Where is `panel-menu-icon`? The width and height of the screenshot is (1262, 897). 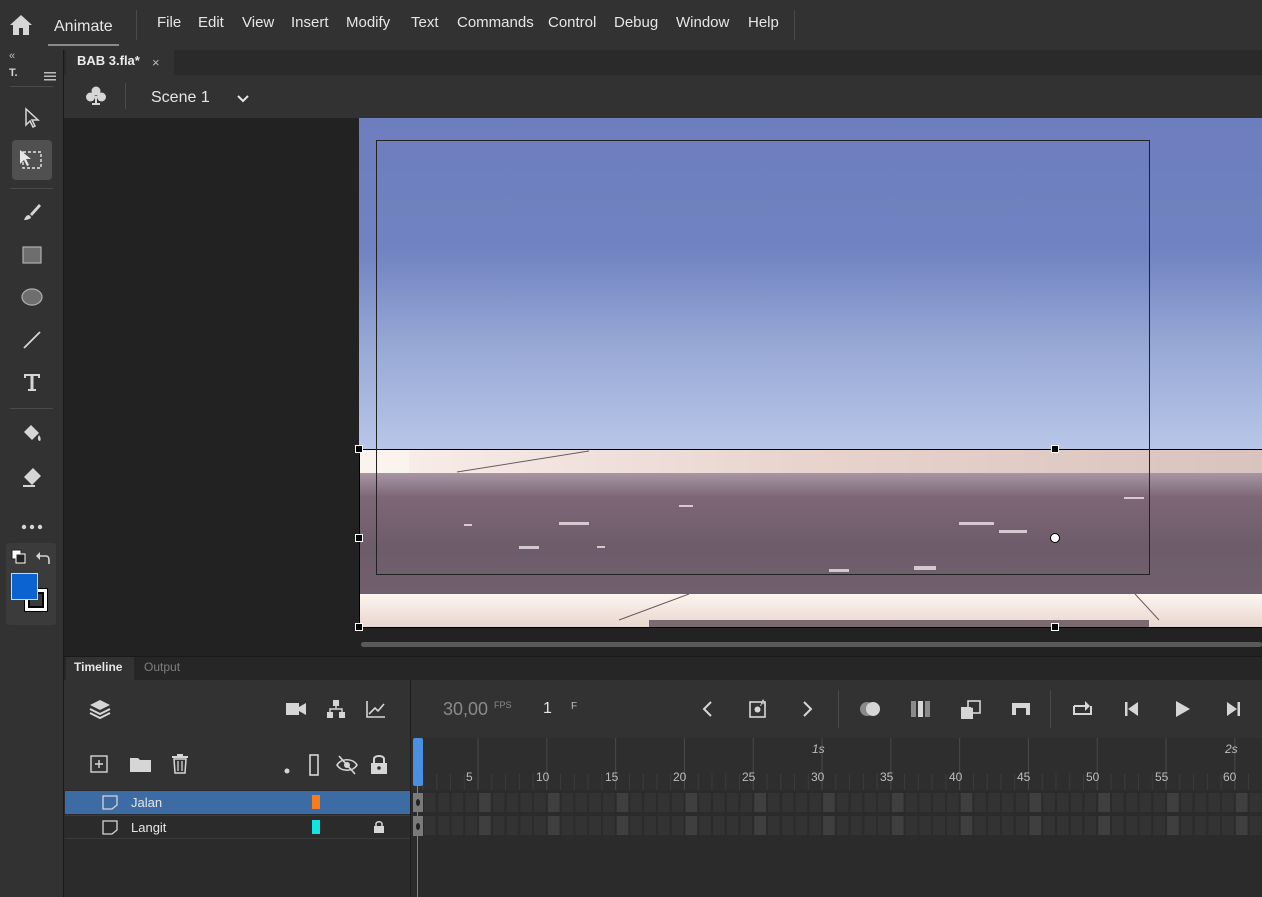 panel-menu-icon is located at coordinates (50, 77).